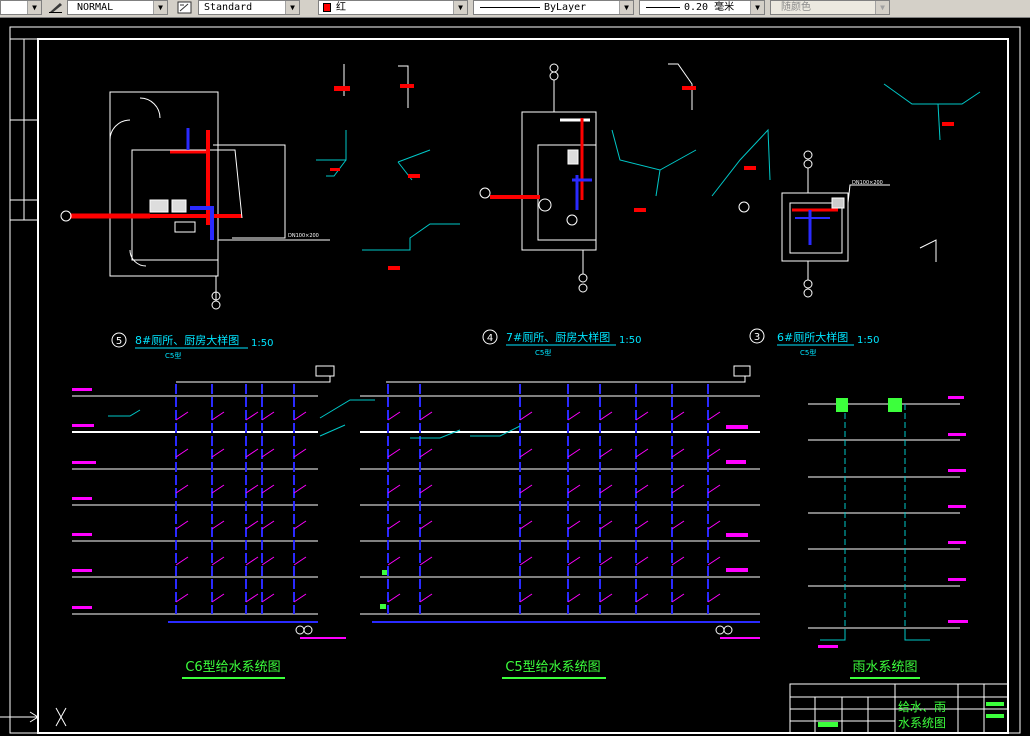  Describe the element at coordinates (173, 355) in the screenshot. I see `detail-sub: C5型` at that location.